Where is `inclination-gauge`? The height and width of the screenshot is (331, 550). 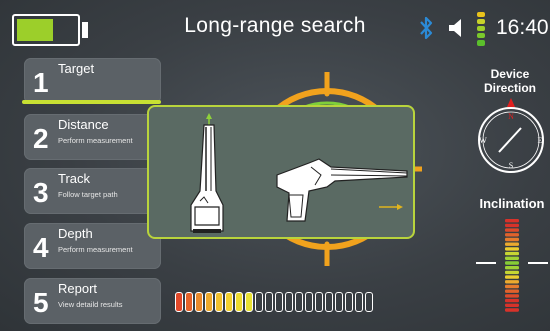 inclination-gauge is located at coordinates (512, 265).